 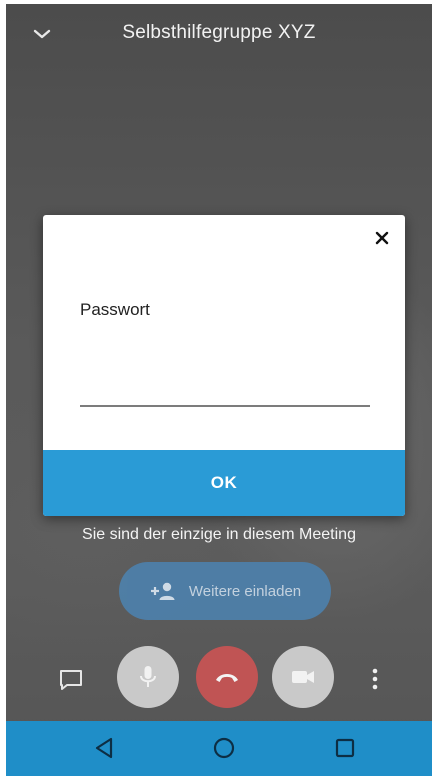 What do you see at coordinates (162, 591) in the screenshot?
I see `add-person-icon` at bounding box center [162, 591].